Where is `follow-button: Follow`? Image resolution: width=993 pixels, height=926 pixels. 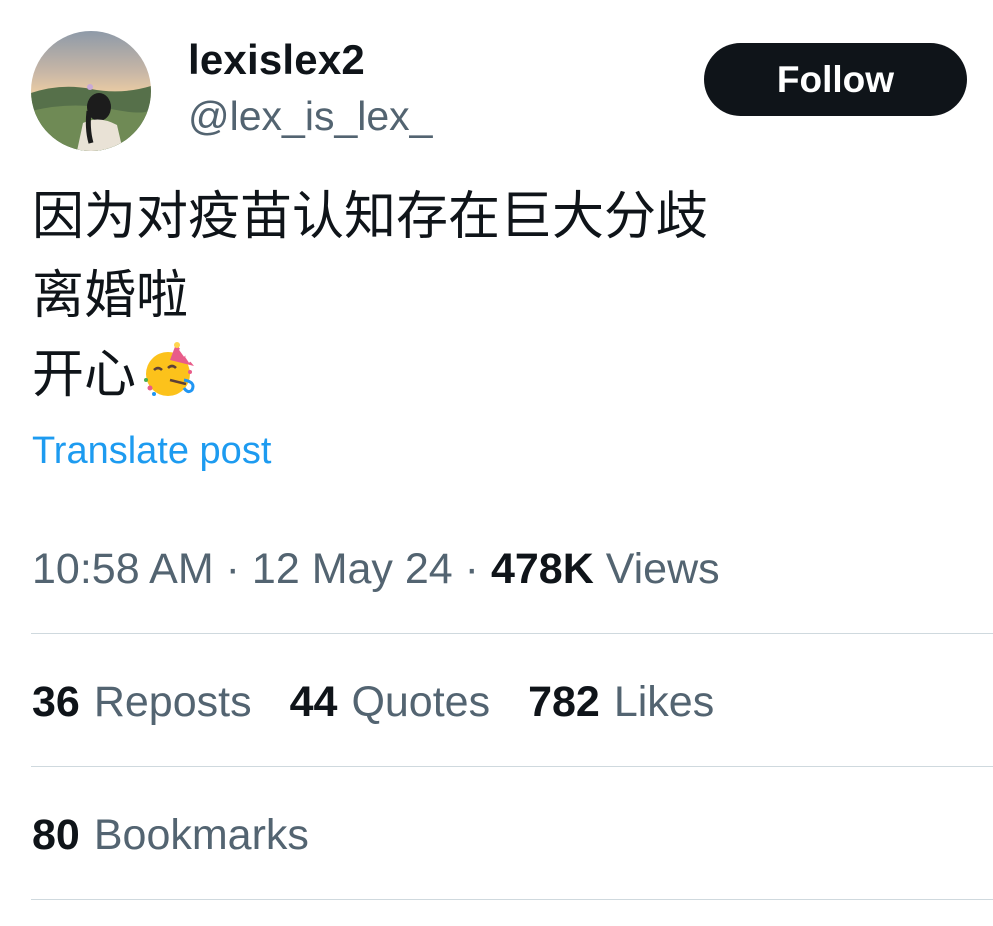 follow-button: Follow is located at coordinates (835, 79).